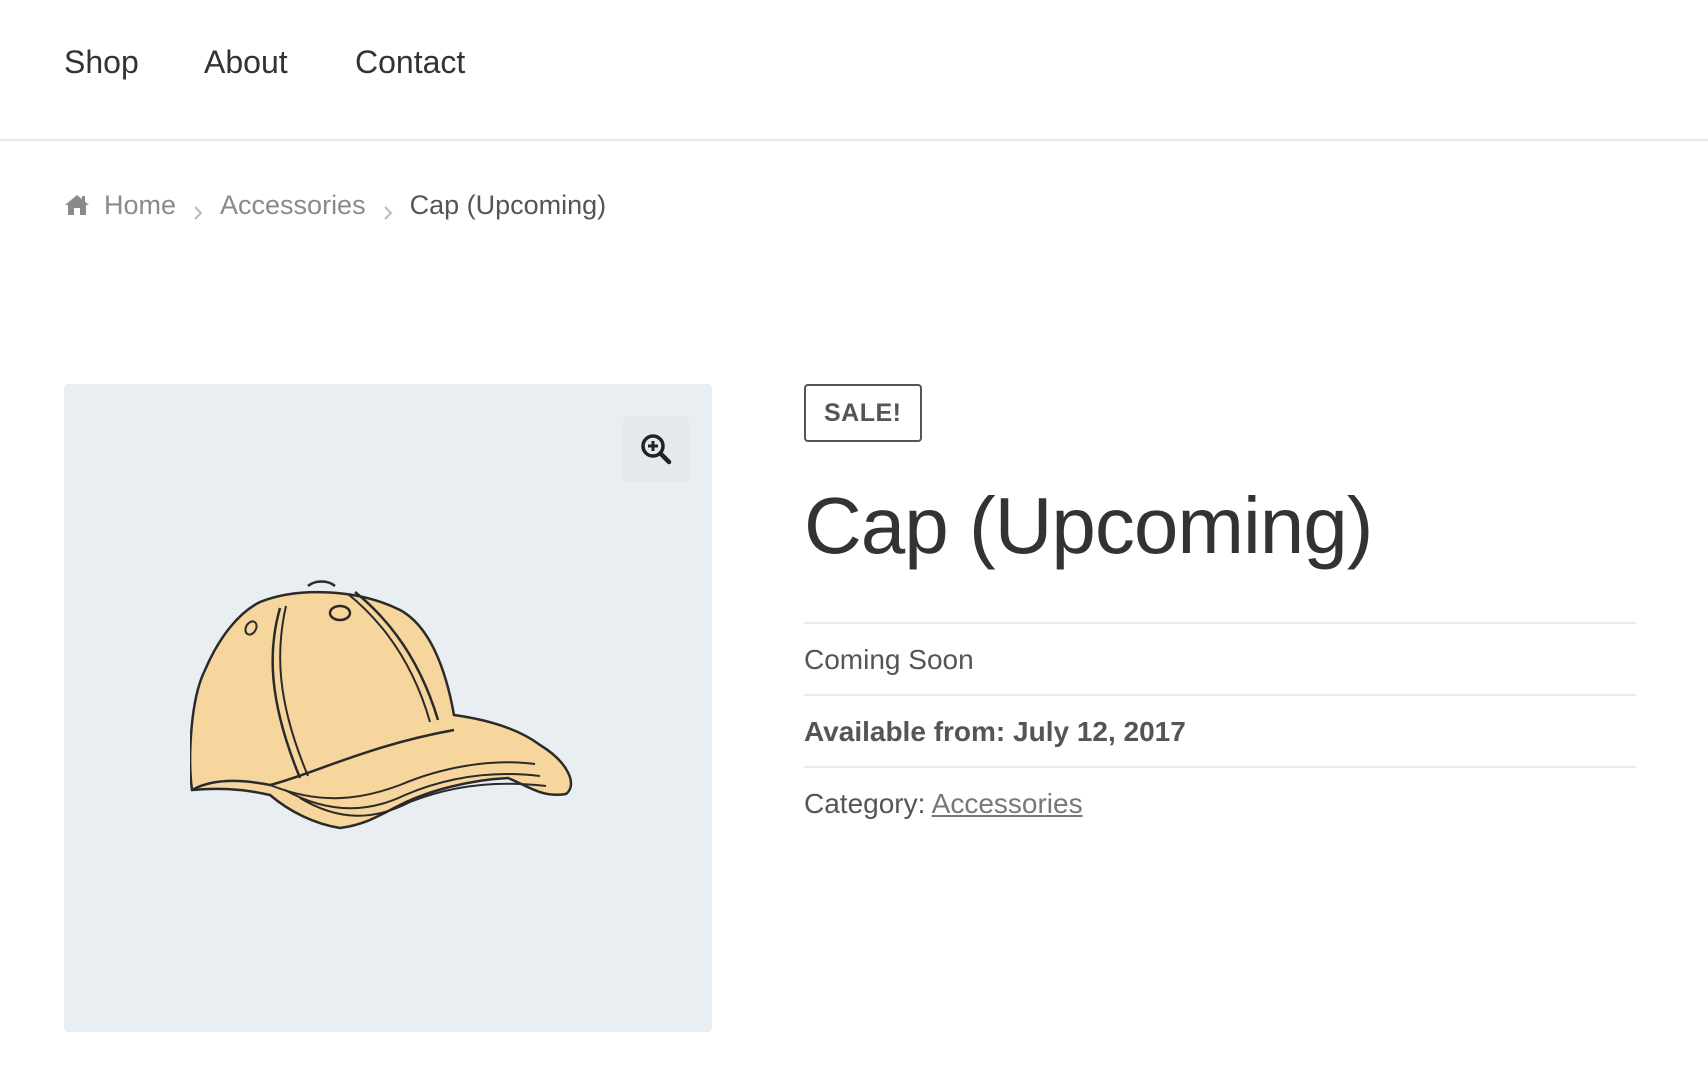  What do you see at coordinates (508, 204) in the screenshot?
I see `breadcrumb-current: Cap (Upcoming)` at bounding box center [508, 204].